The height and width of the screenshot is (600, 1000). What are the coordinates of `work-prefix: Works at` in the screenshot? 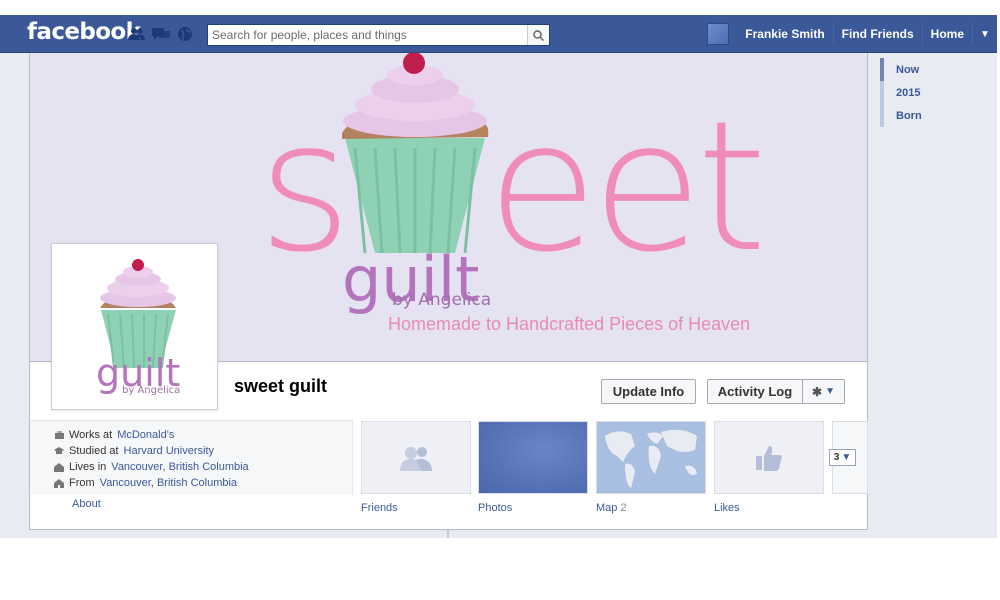 It's located at (91, 435).